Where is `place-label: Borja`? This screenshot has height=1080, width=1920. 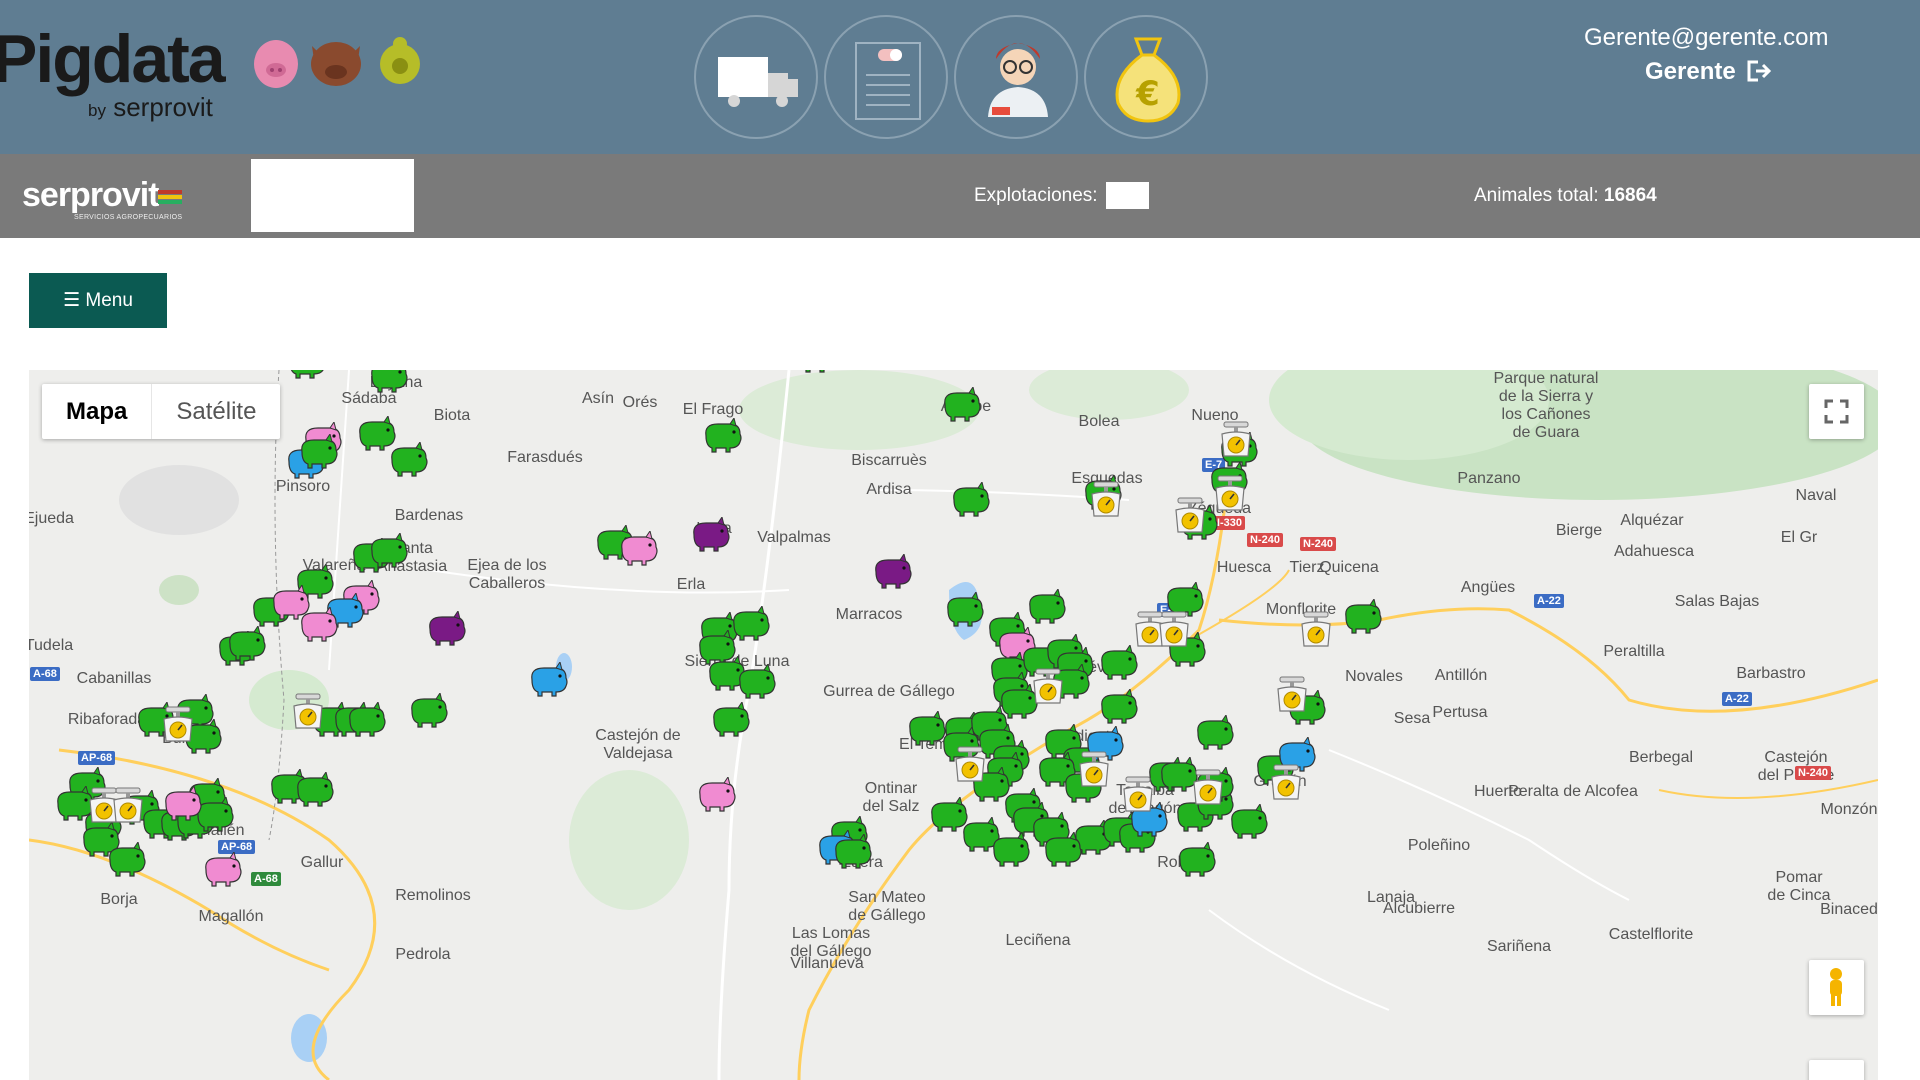
place-label: Borja is located at coordinates (119, 899).